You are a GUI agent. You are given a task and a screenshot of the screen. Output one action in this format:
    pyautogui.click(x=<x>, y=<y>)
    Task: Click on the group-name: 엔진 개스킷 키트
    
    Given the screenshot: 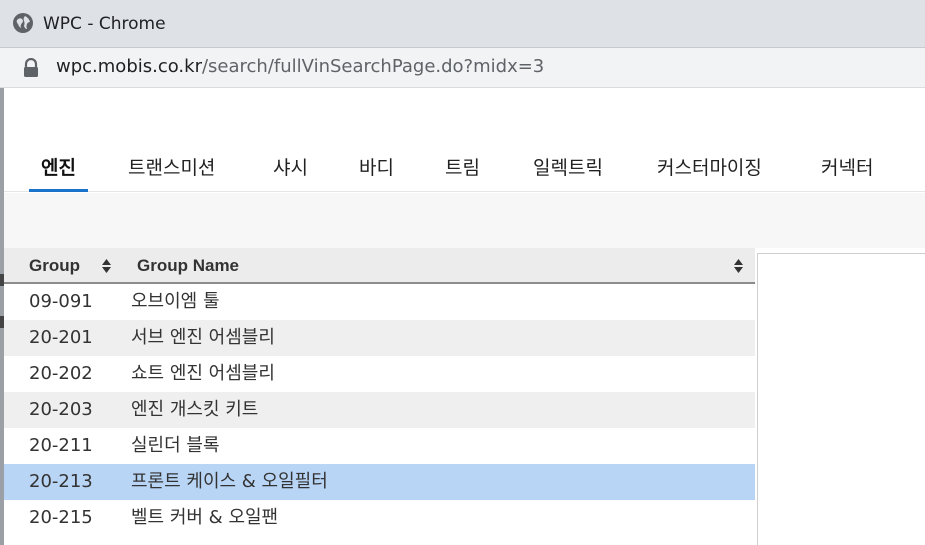 What is the action you would take?
    pyautogui.click(x=195, y=409)
    